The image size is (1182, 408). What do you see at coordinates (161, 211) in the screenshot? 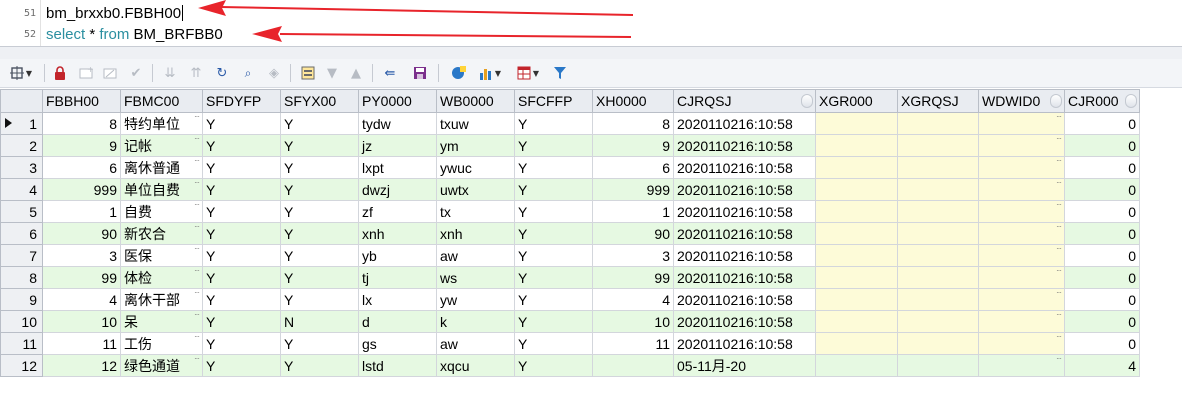
I see `cell-fbmc00: 自费 ···` at bounding box center [161, 211].